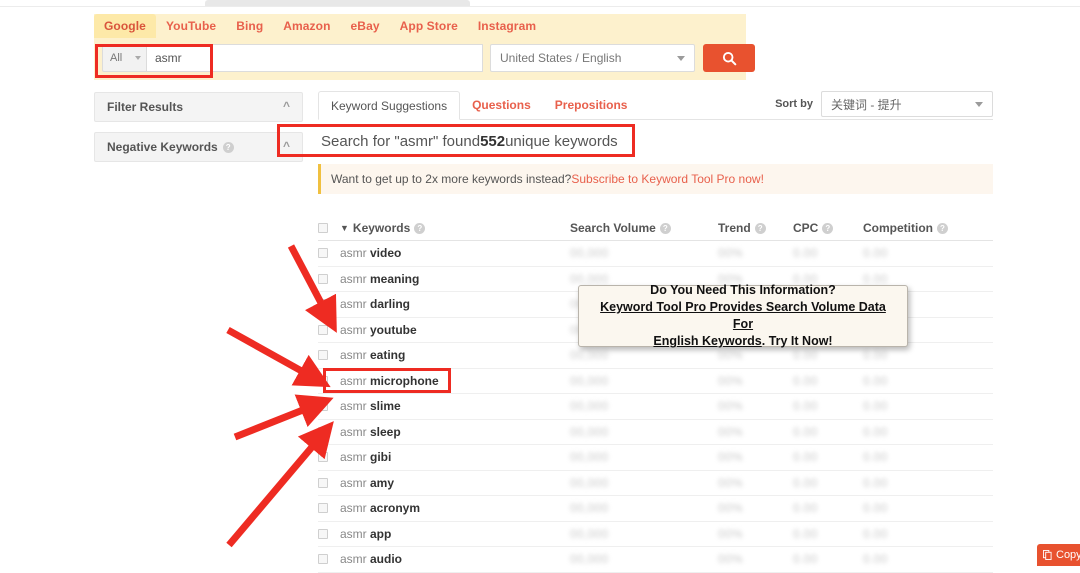 This screenshot has height=573, width=1080. I want to click on scope-select: All, so click(124, 58).